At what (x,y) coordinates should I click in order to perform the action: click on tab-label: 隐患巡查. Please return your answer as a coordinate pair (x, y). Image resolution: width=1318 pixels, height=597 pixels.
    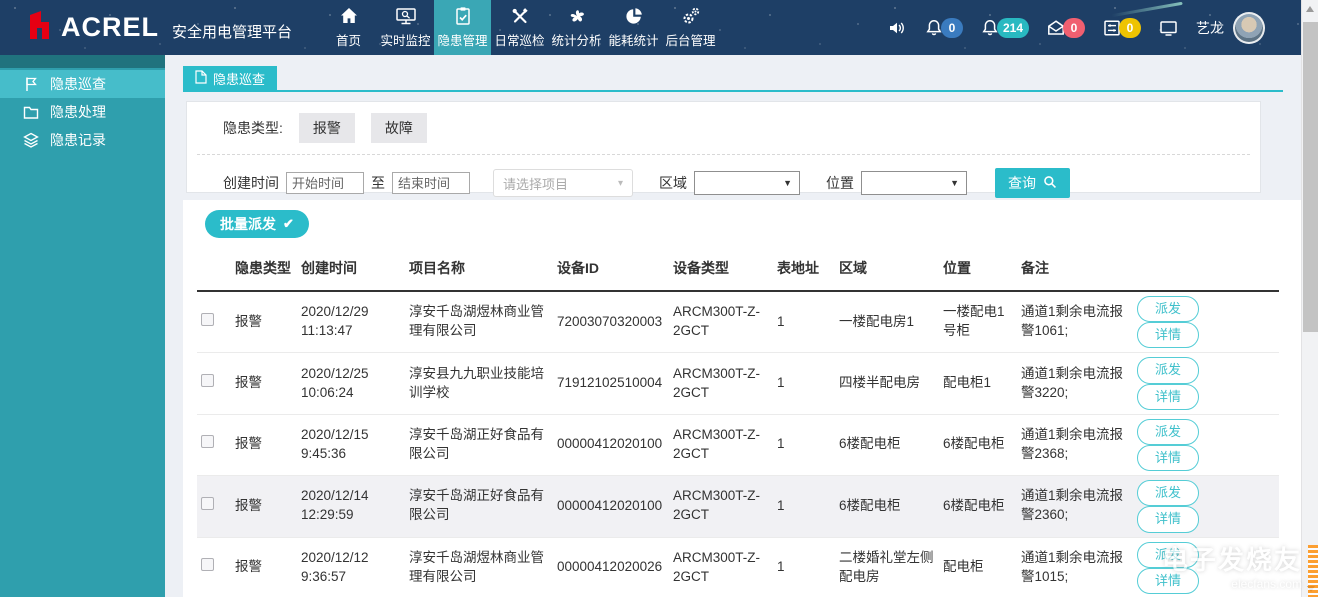
    Looking at the image, I should click on (239, 79).